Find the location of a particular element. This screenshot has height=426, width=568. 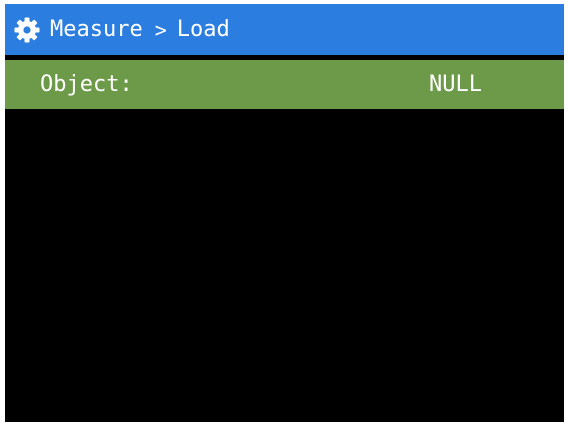

object-label: Object: is located at coordinates (86, 84).